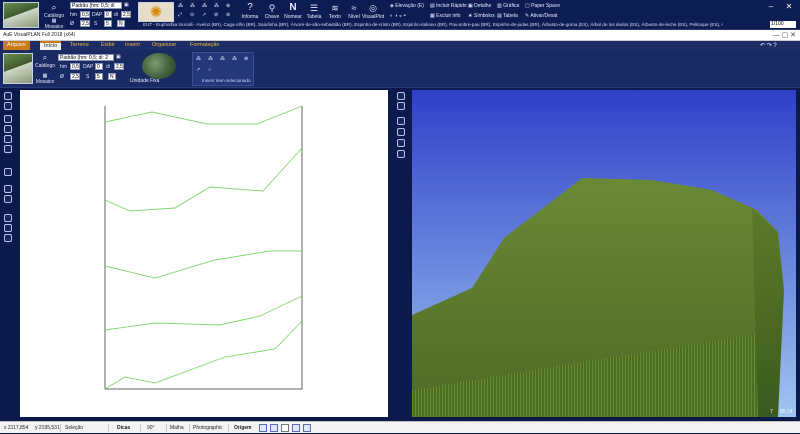  Describe the element at coordinates (51, 45) in the screenshot. I see `tab-inicio: Início` at that location.